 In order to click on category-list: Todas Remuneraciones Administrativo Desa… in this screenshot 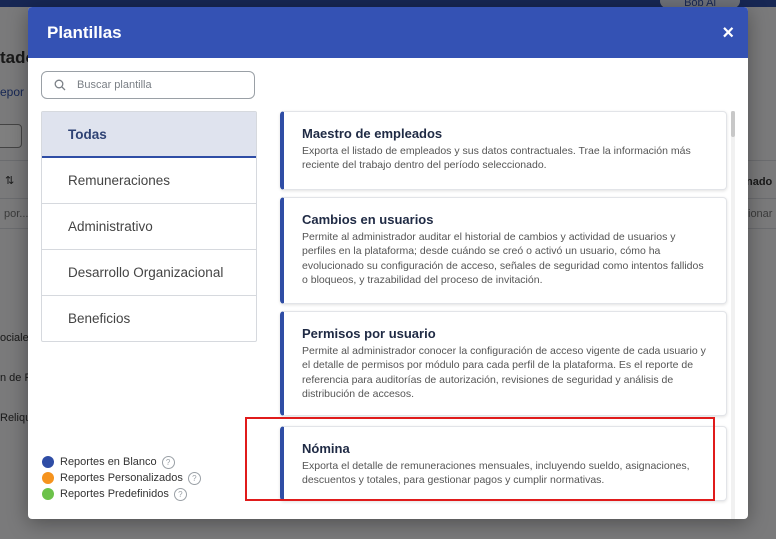, I will do `click(149, 226)`.